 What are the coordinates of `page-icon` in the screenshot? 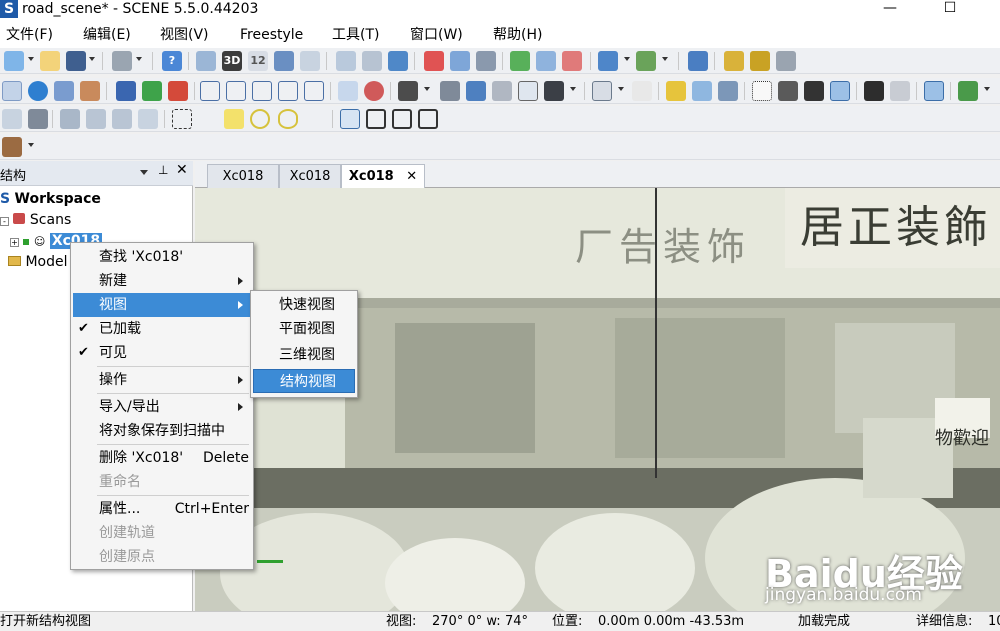 It's located at (642, 91).